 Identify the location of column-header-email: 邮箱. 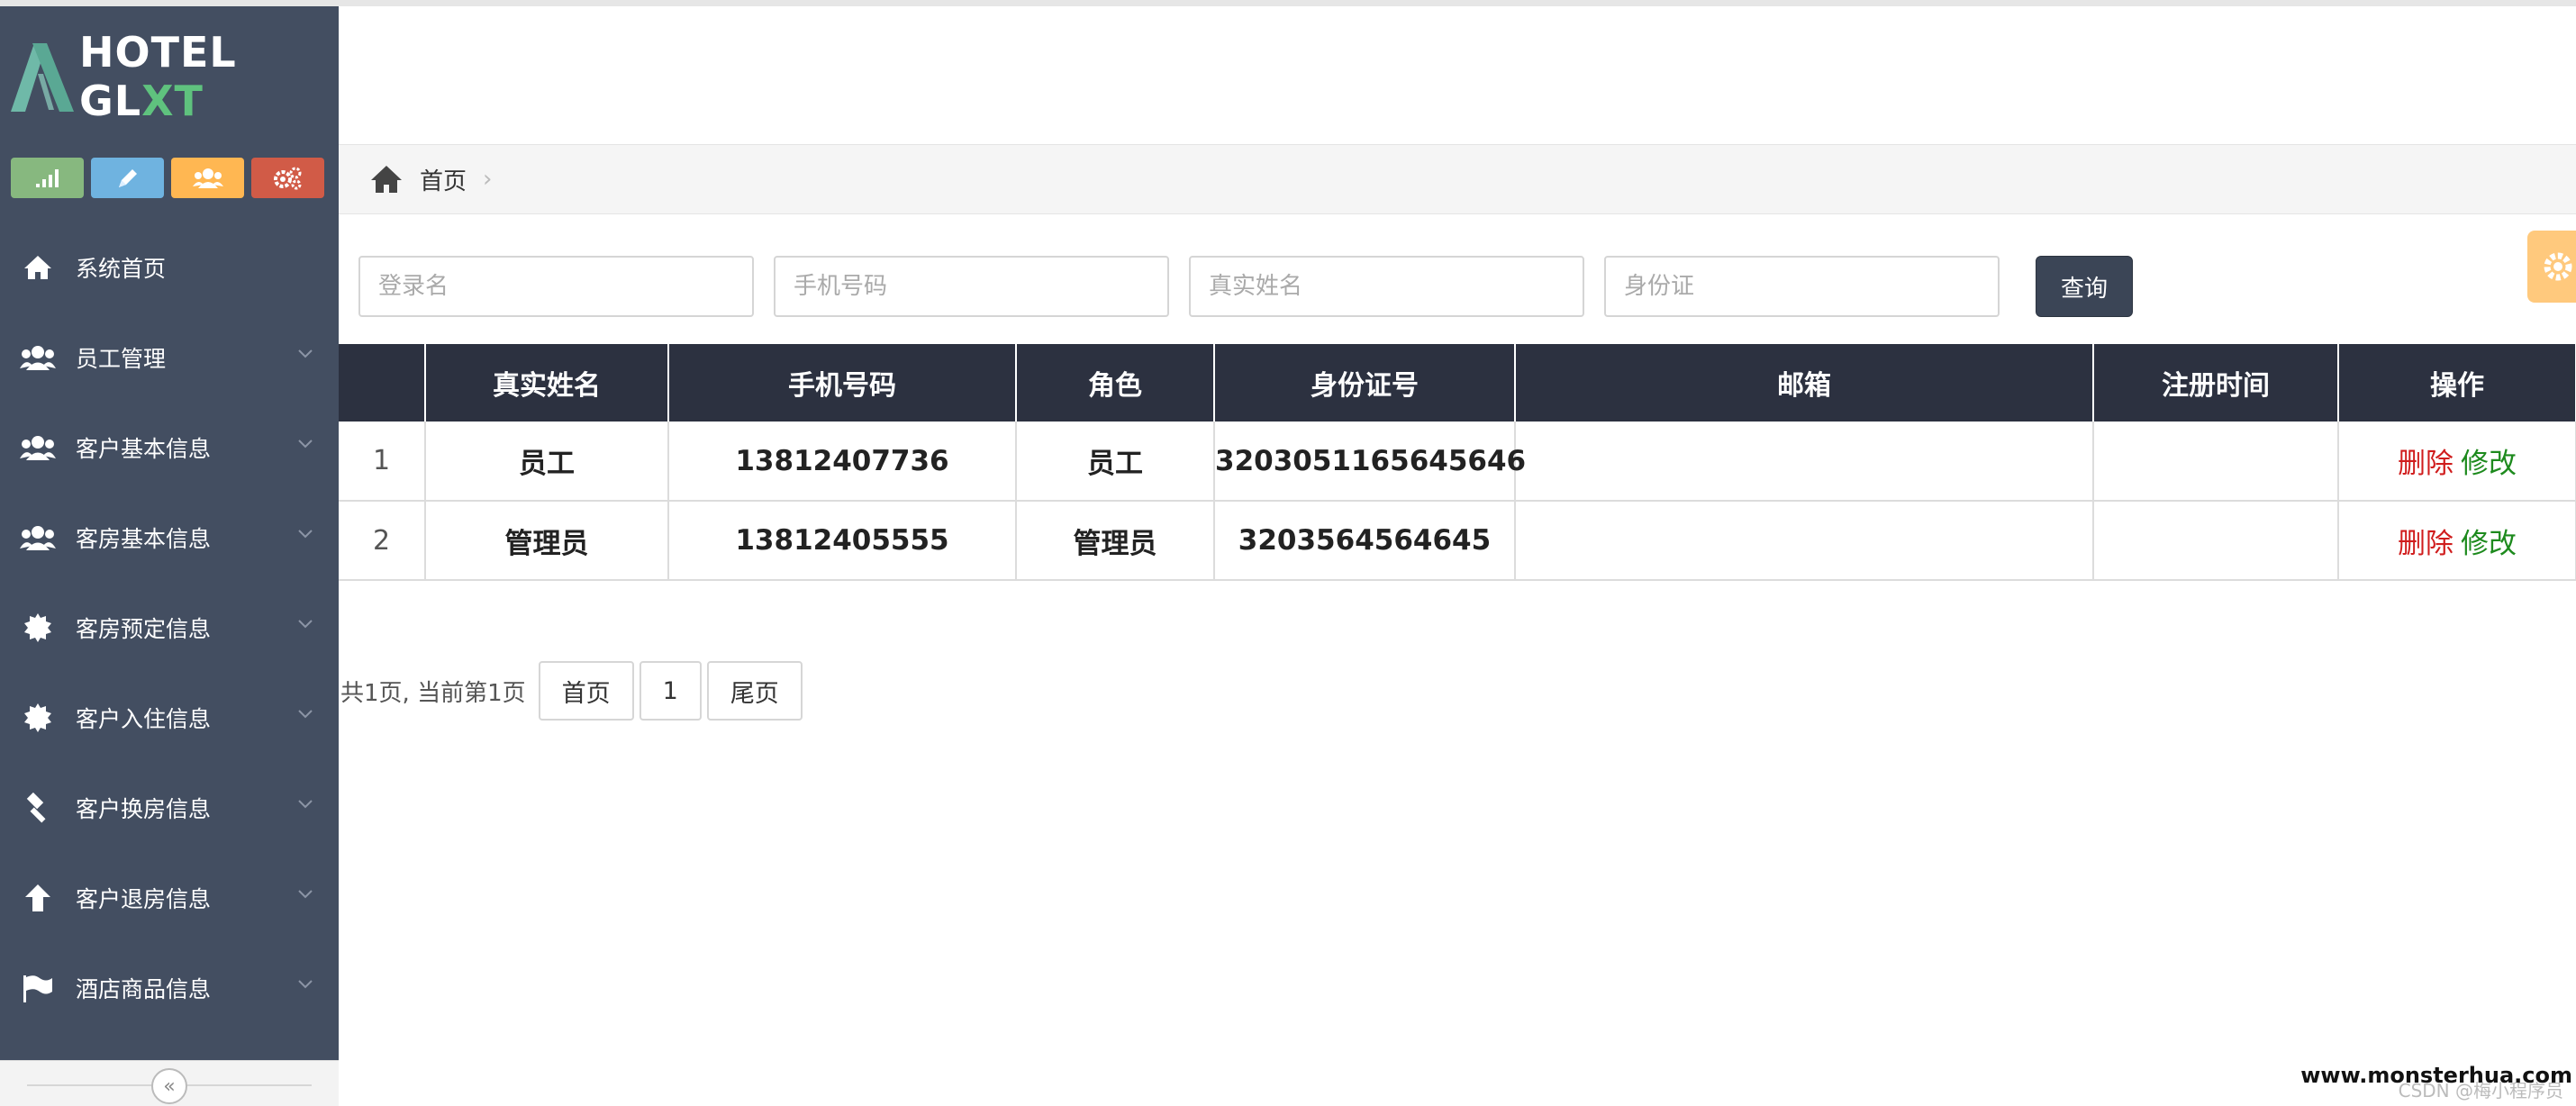
(1804, 383).